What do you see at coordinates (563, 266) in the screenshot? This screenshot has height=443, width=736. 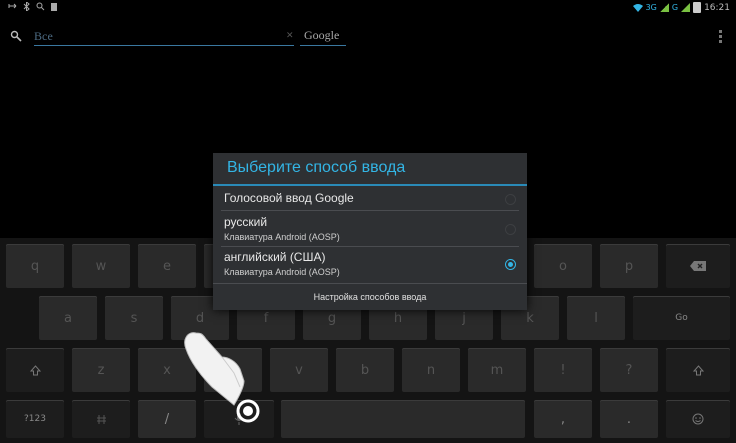 I see `key-o: o` at bounding box center [563, 266].